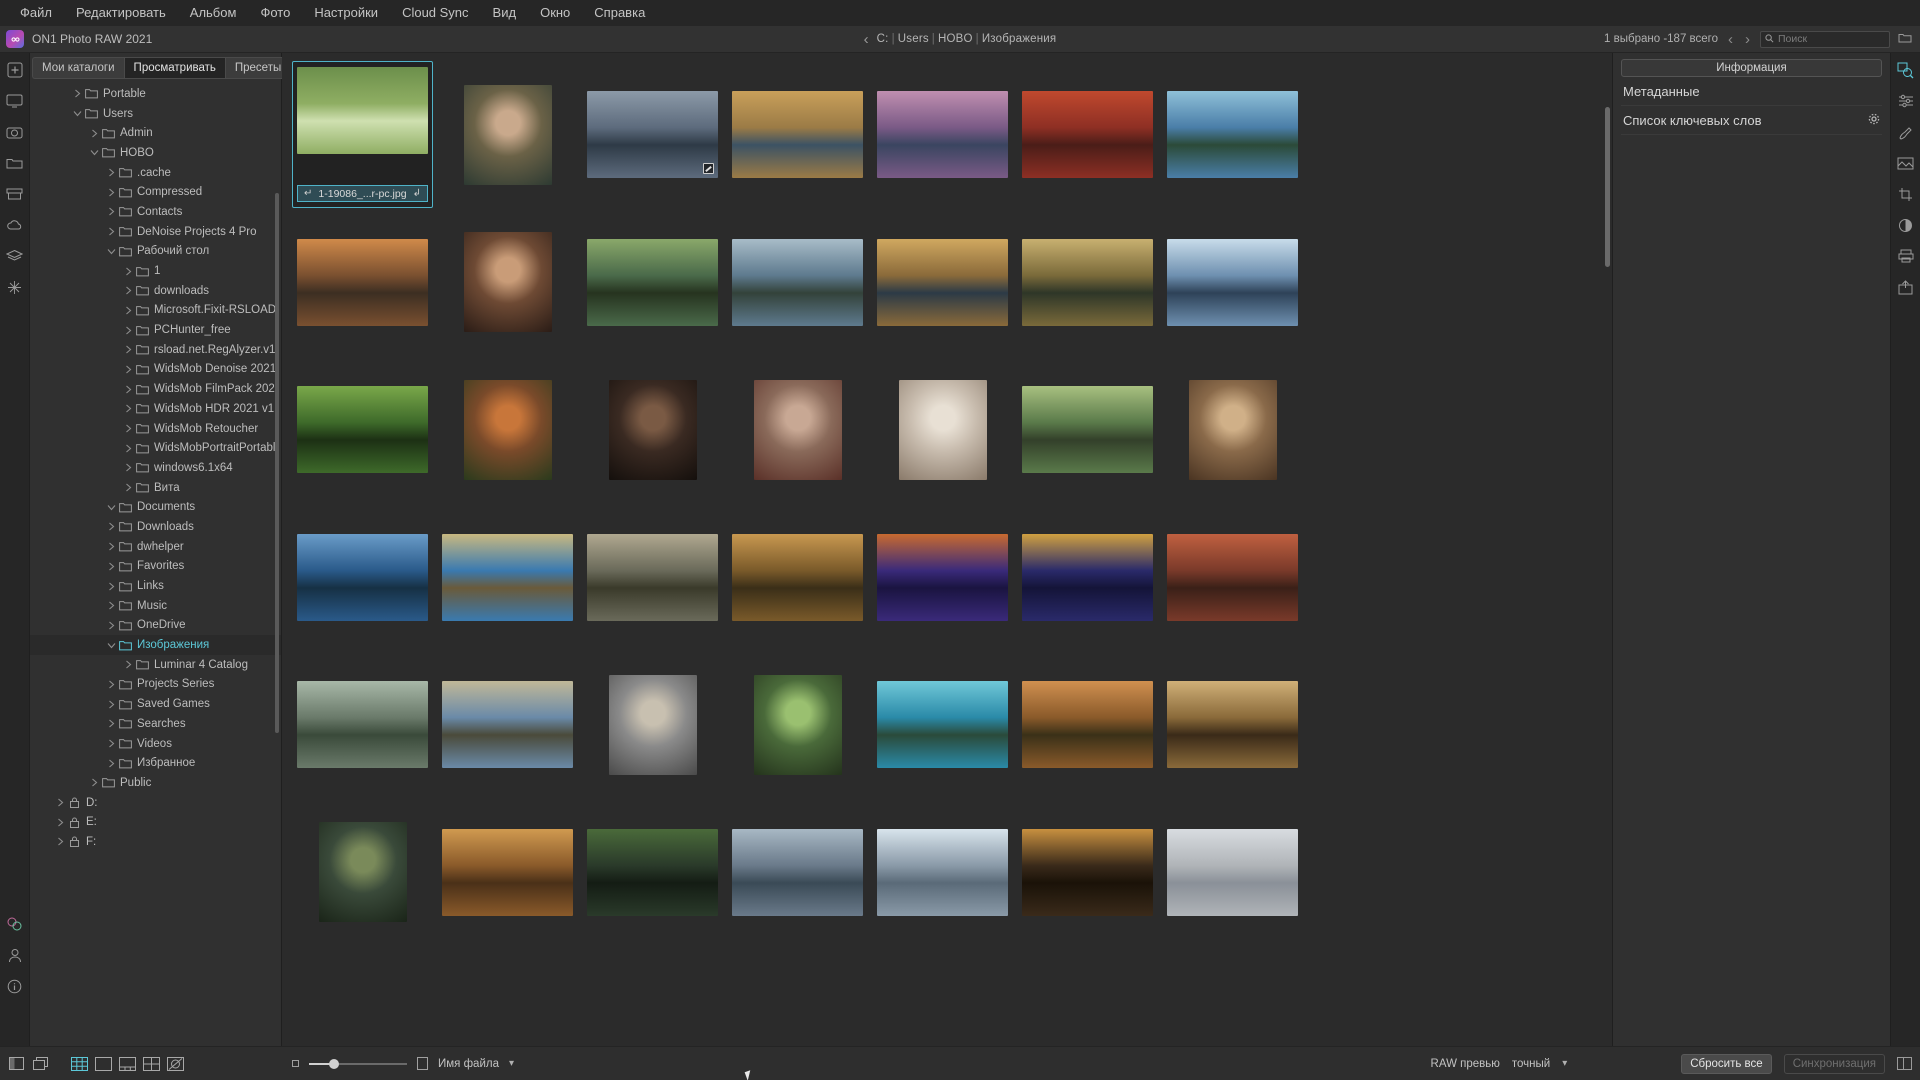 Image resolution: width=1920 pixels, height=1080 pixels. I want to click on tree-node-4-disclosure-icon, so click(111, 172).